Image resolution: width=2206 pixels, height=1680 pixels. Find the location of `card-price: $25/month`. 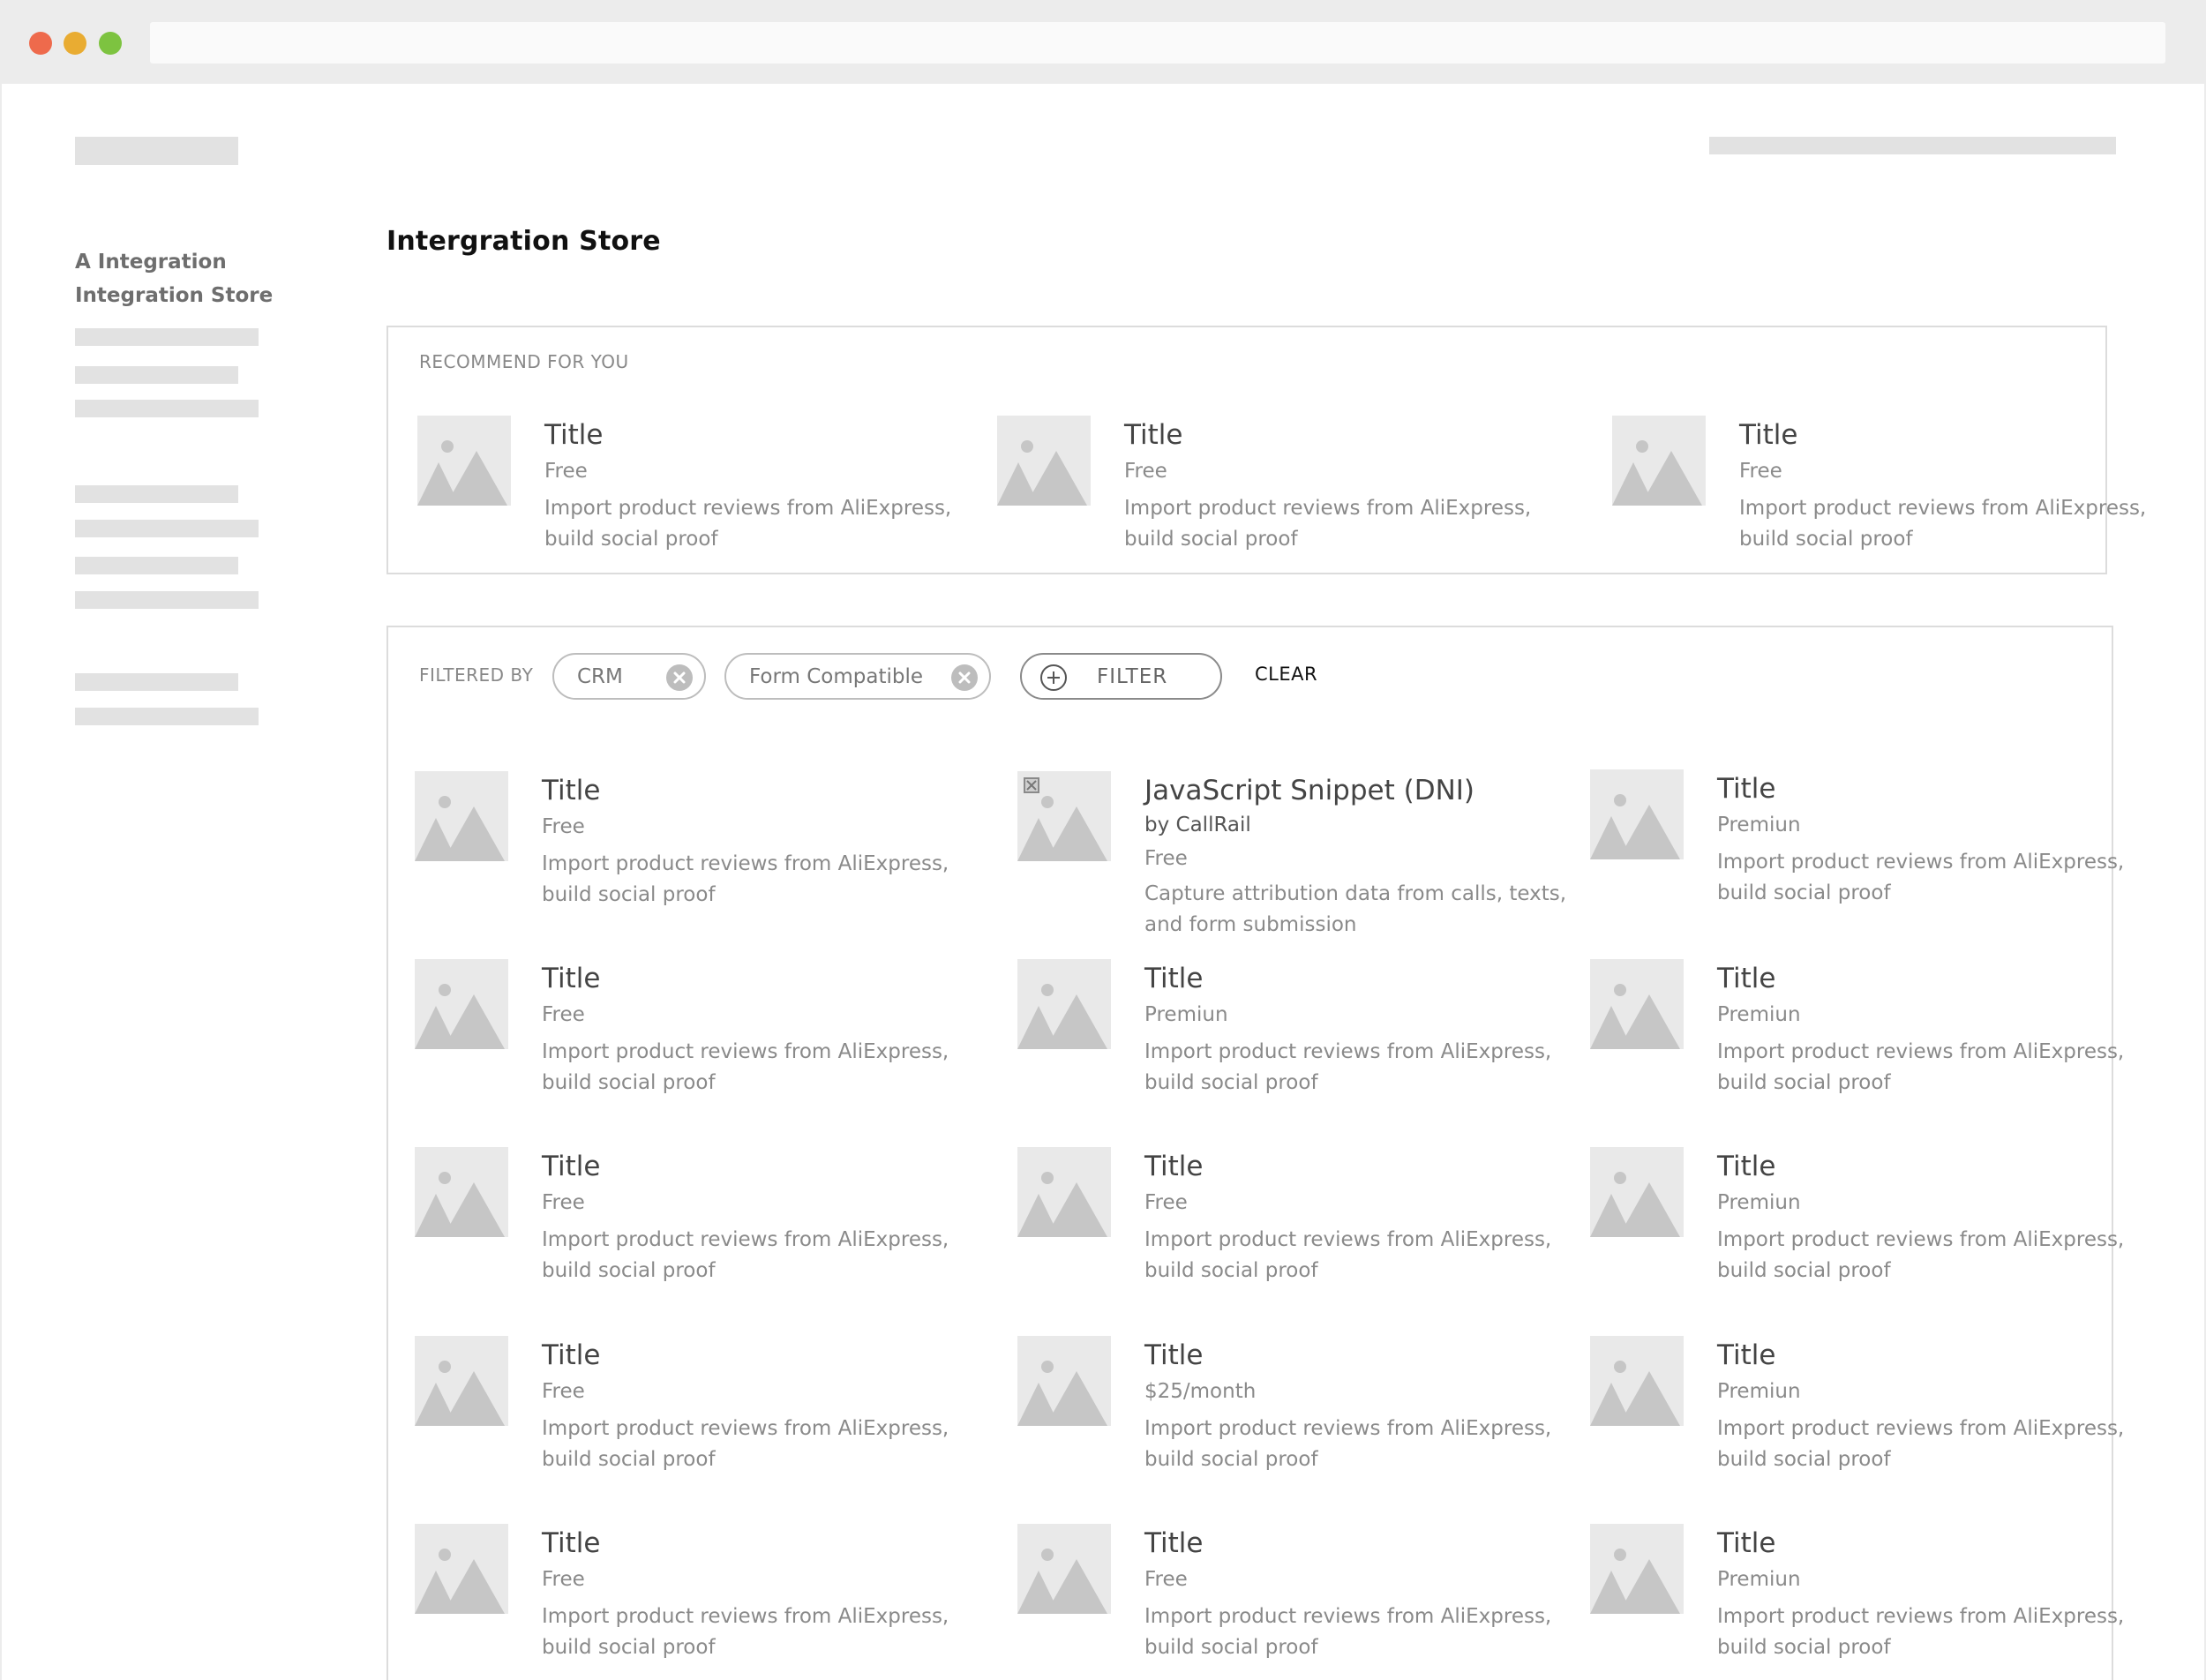

card-price: $25/month is located at coordinates (1200, 1391).